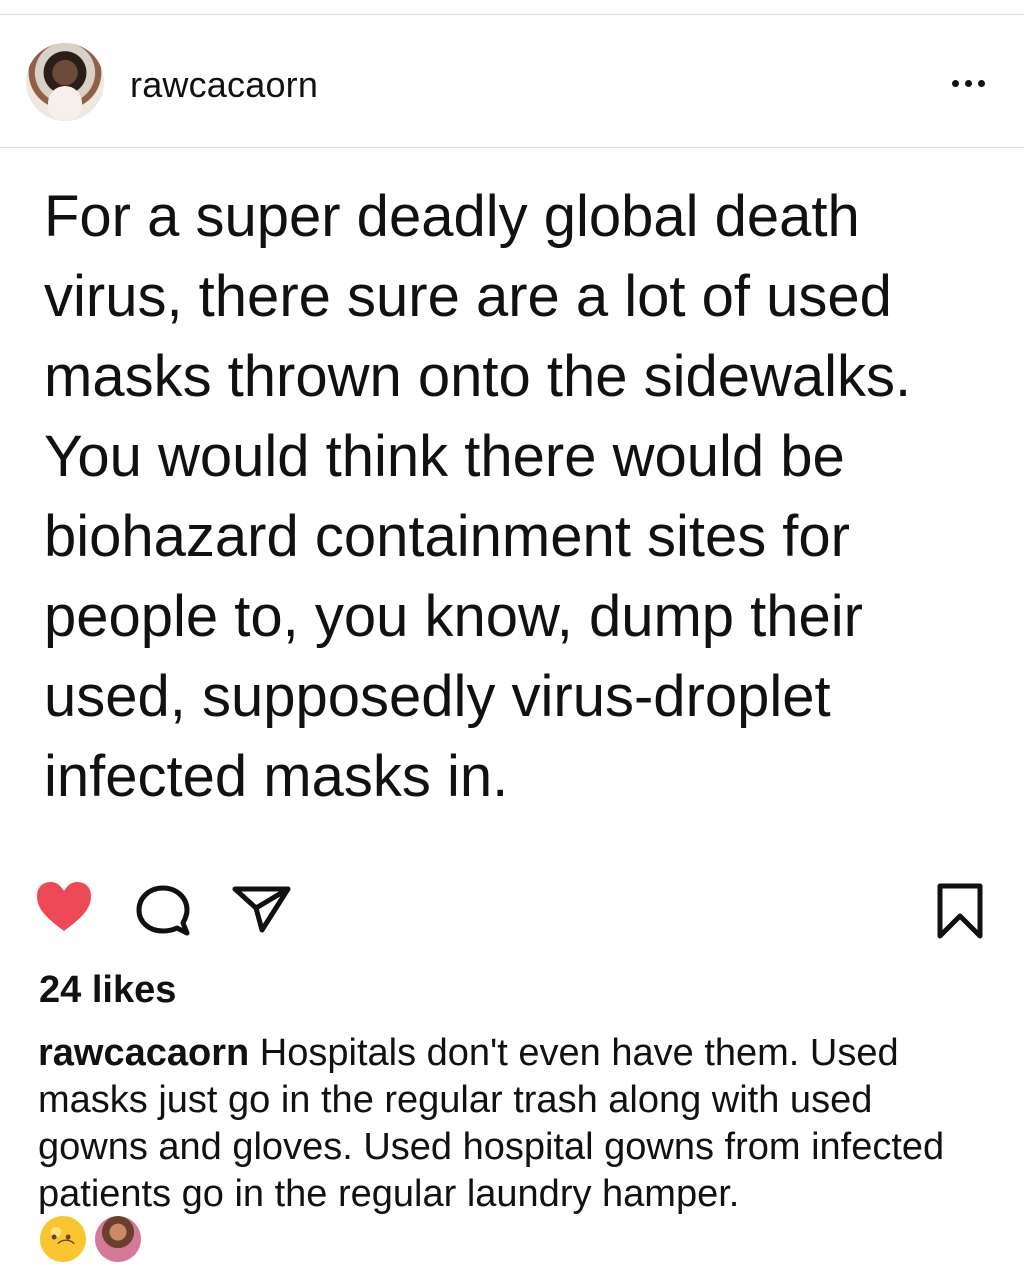 The height and width of the screenshot is (1280, 1024). What do you see at coordinates (64, 907) in the screenshot?
I see `heart-icon` at bounding box center [64, 907].